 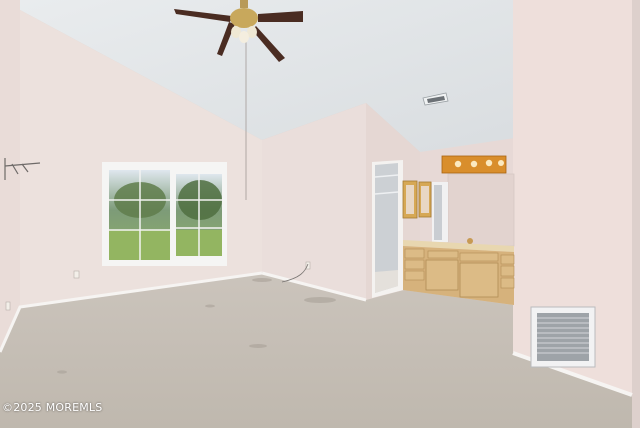 What do you see at coordinates (636, 214) in the screenshot?
I see `right-edge-wall` at bounding box center [636, 214].